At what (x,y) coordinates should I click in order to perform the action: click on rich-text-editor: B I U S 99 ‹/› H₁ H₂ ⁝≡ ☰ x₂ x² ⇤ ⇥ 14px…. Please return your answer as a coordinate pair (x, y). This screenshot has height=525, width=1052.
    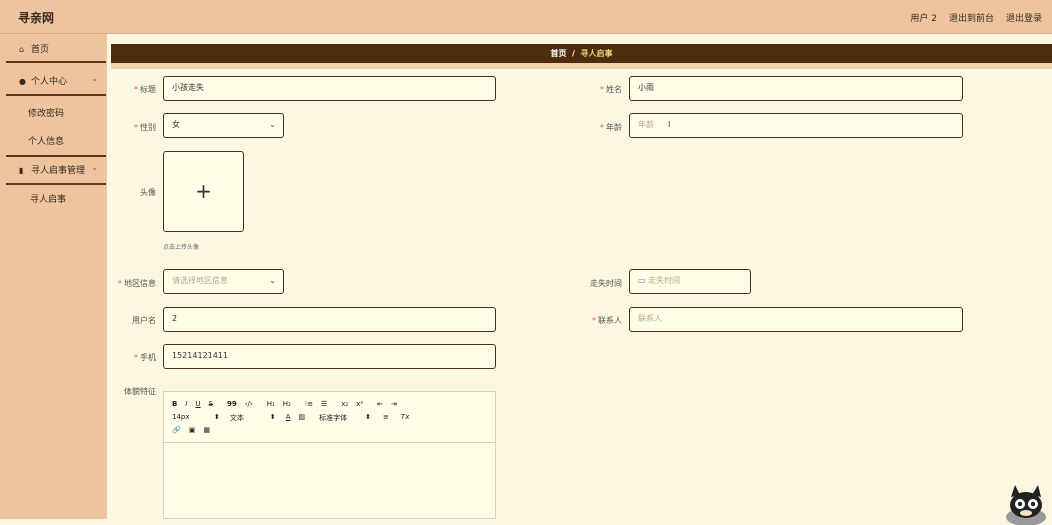
    Looking at the image, I should click on (329, 455).